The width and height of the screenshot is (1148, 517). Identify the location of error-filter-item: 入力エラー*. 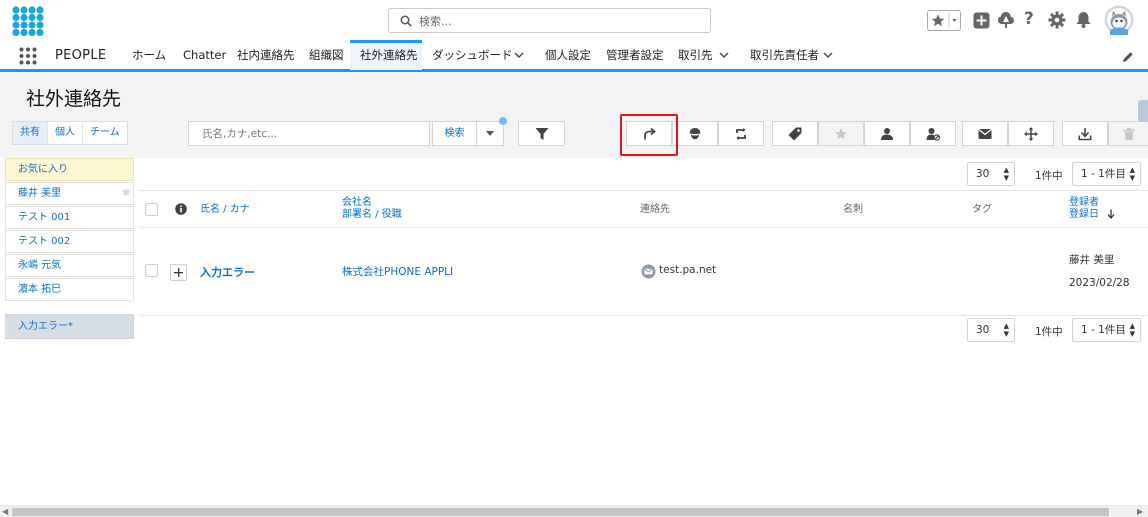
(69, 326).